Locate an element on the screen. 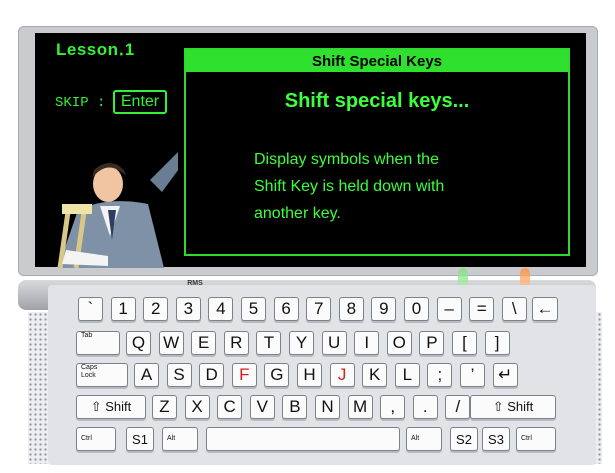 The width and height of the screenshot is (615, 473). key: [ is located at coordinates (464, 343).